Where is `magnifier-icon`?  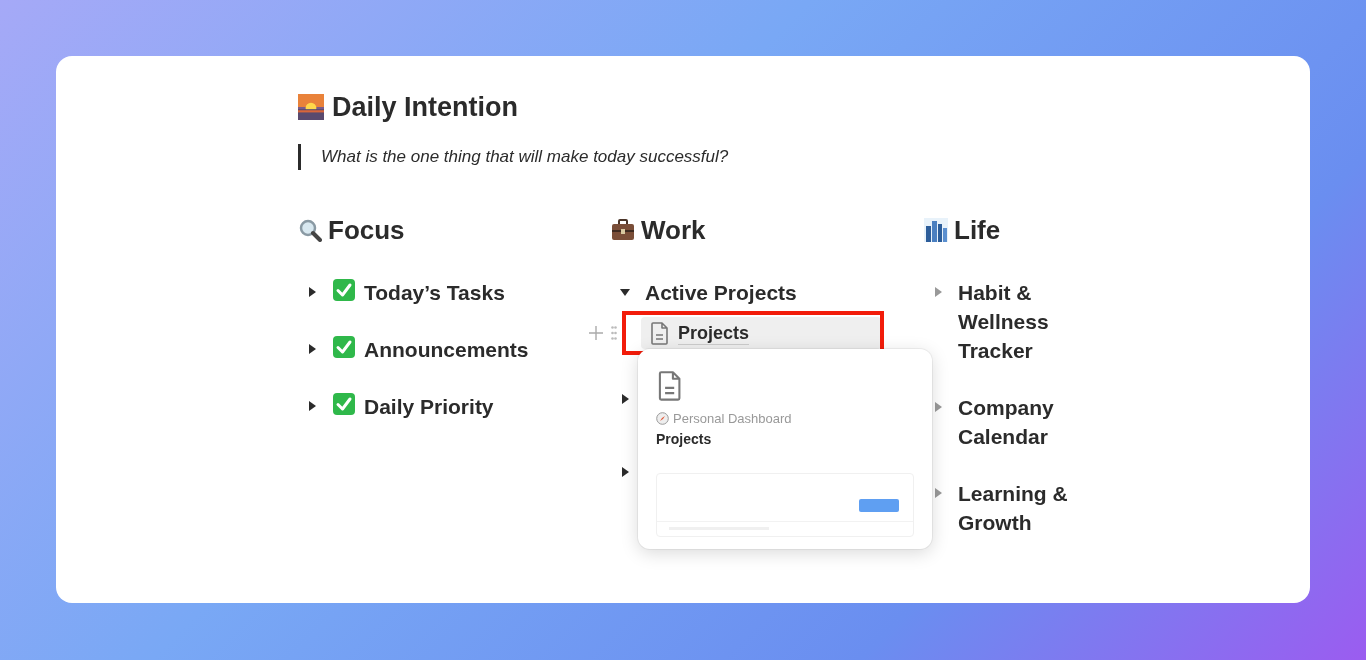
magnifier-icon is located at coordinates (310, 230).